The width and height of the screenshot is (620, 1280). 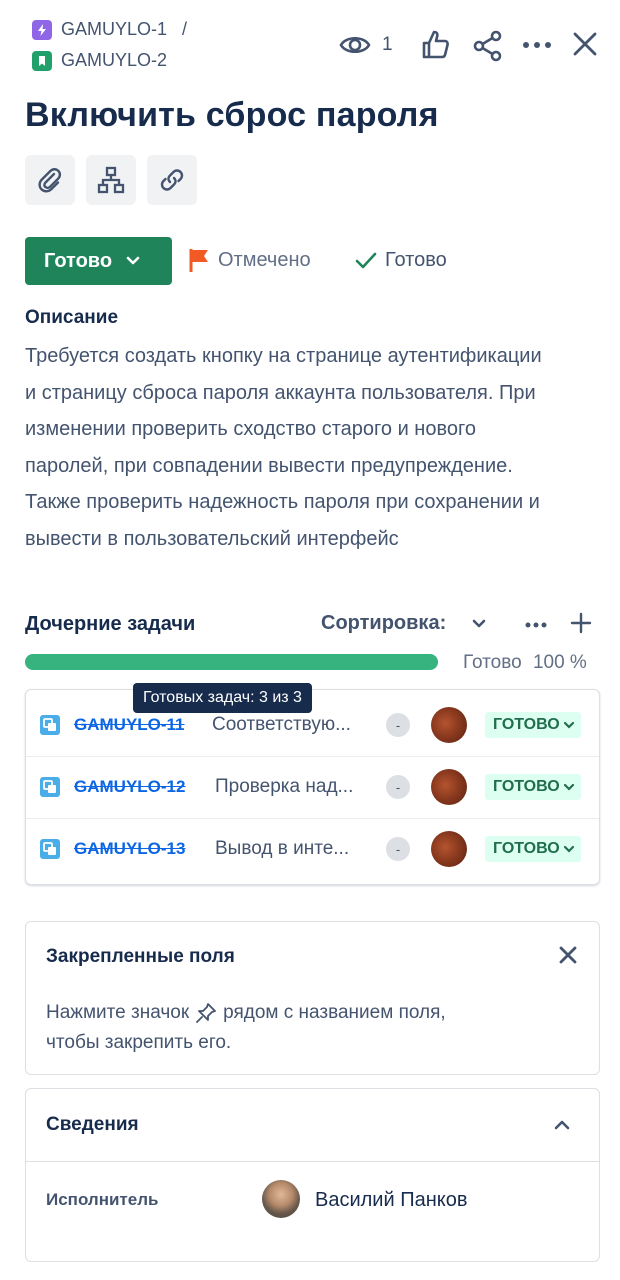 What do you see at coordinates (312, 1125) in the screenshot?
I see `details-header: Сведения` at bounding box center [312, 1125].